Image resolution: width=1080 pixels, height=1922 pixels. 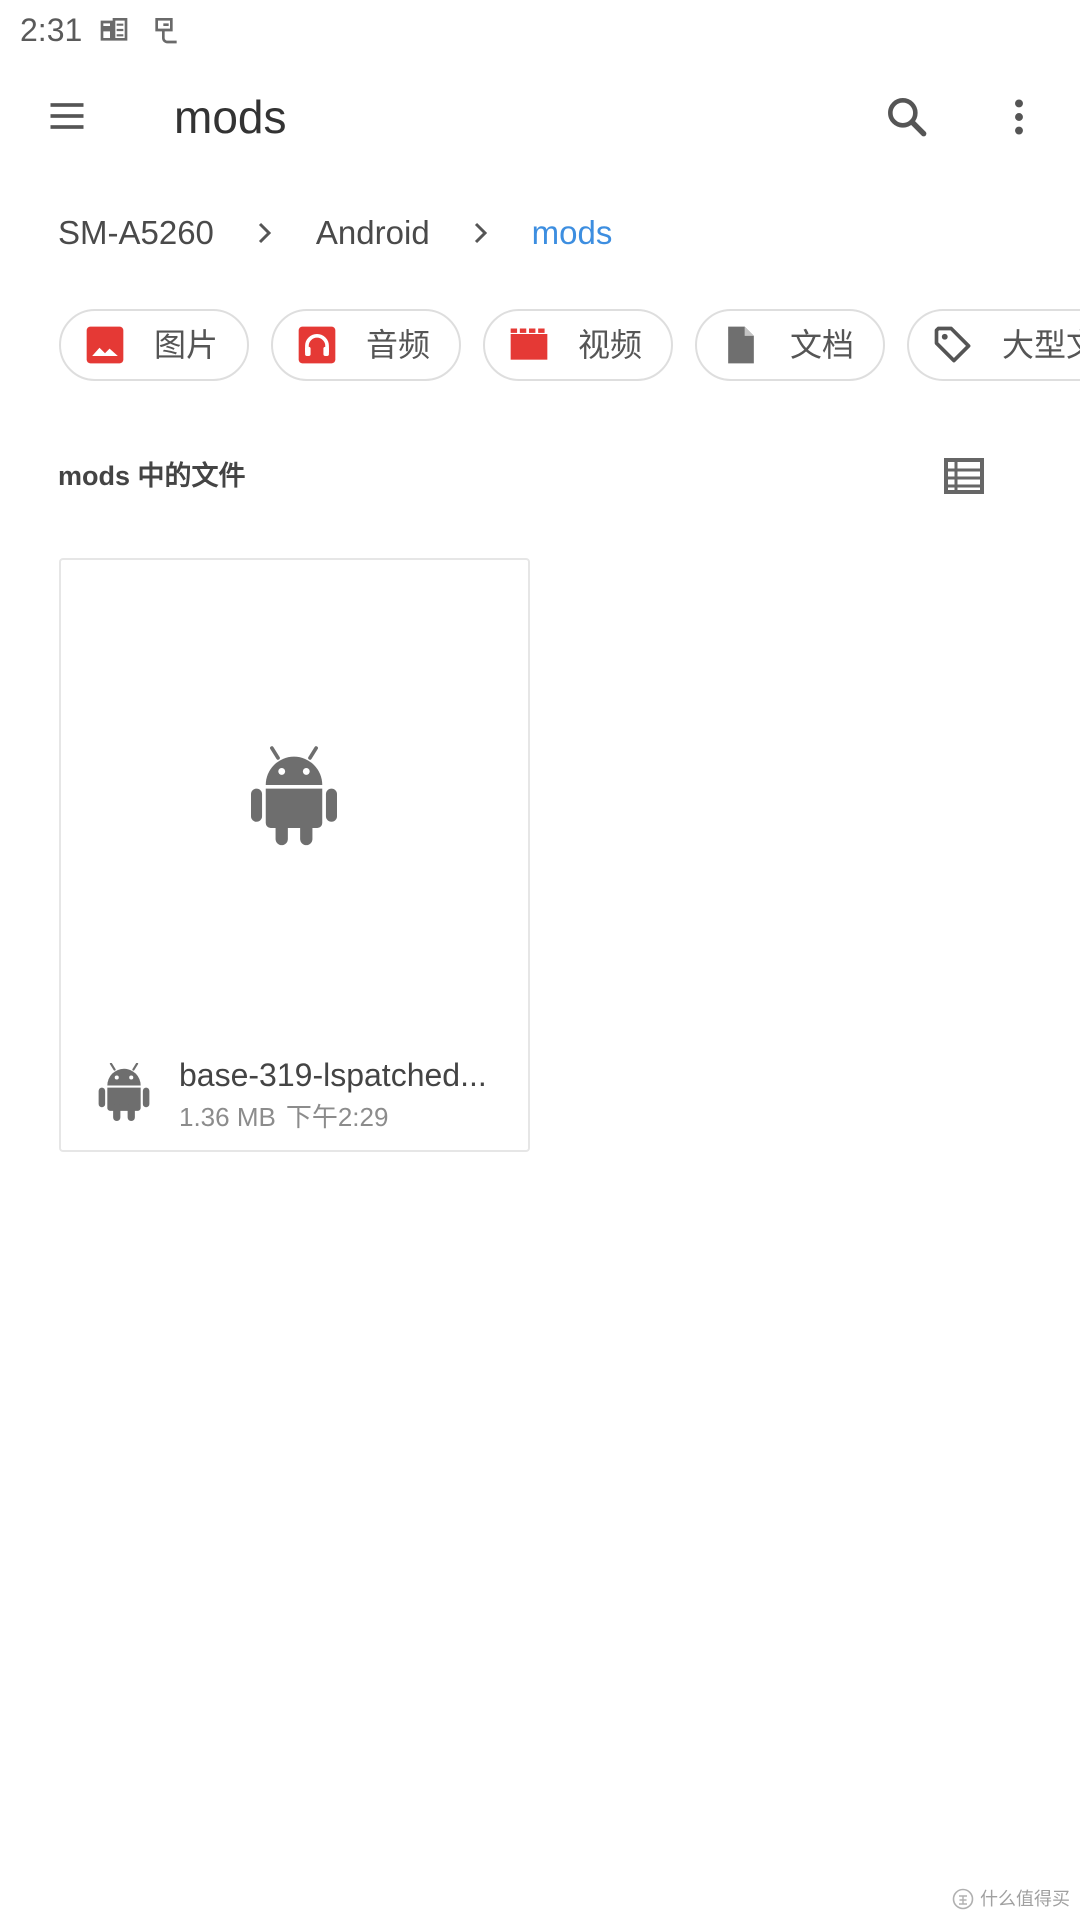 What do you see at coordinates (822, 345) in the screenshot?
I see `chip-label: 文档` at bounding box center [822, 345].